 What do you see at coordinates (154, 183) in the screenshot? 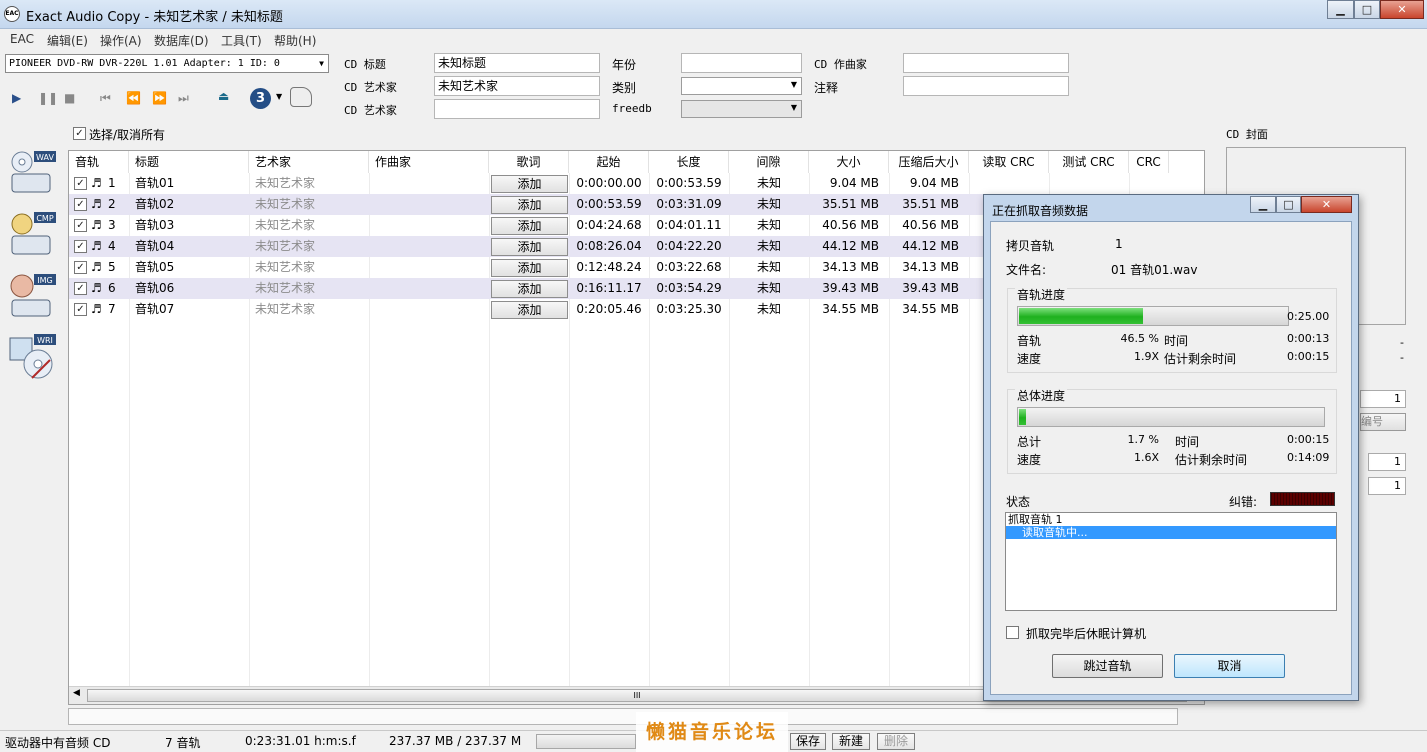
I see `track-title: 音轨01` at bounding box center [154, 183].